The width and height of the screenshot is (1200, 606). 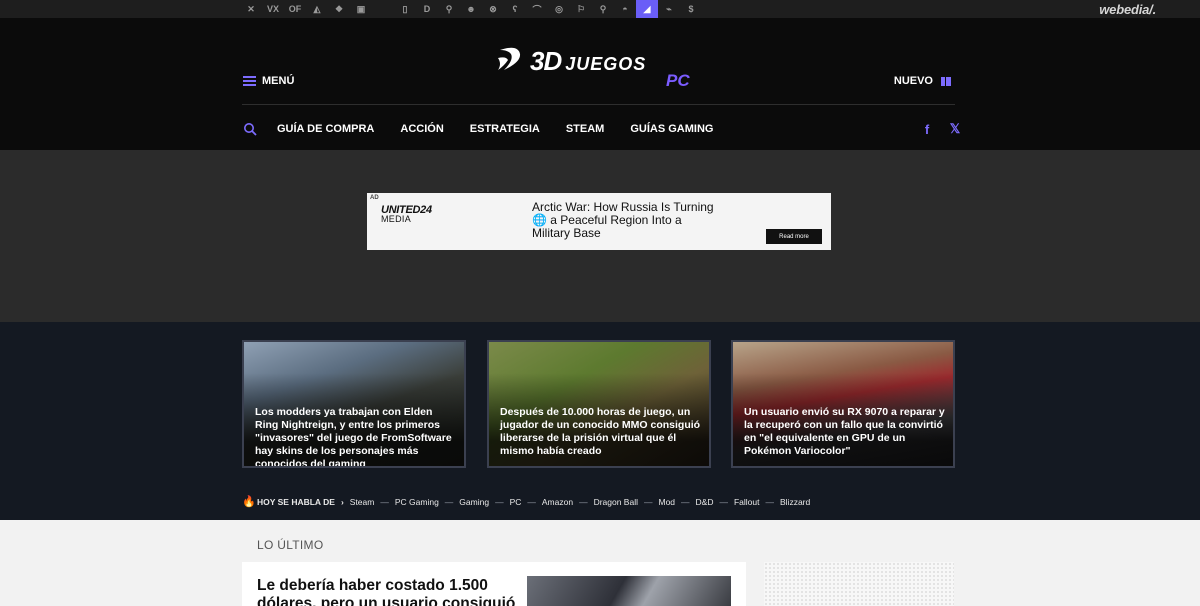 What do you see at coordinates (339, 9) in the screenshot?
I see `brand-icon: ❖` at bounding box center [339, 9].